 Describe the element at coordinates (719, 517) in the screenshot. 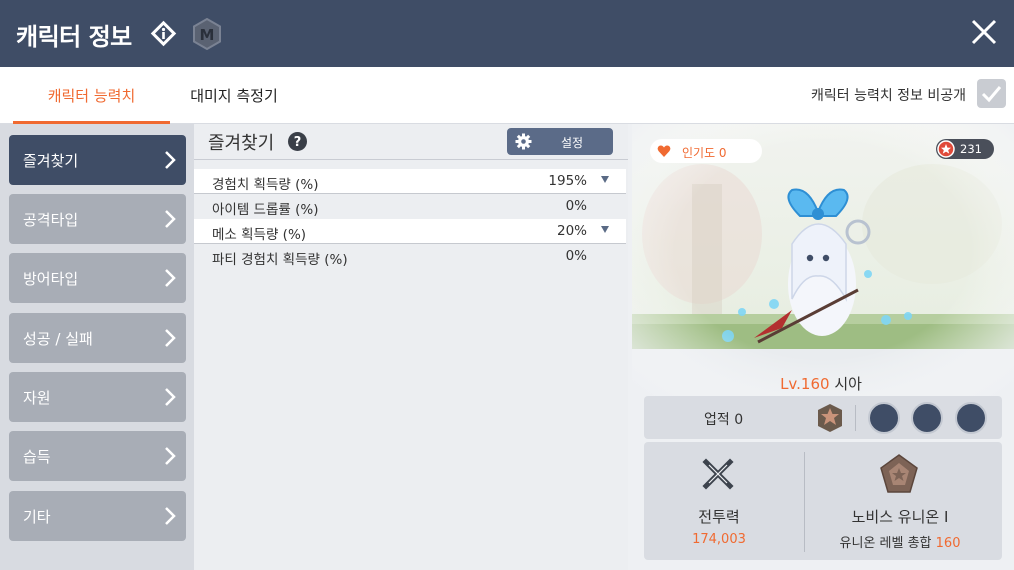

I see `combat-power-label: 전투력` at that location.